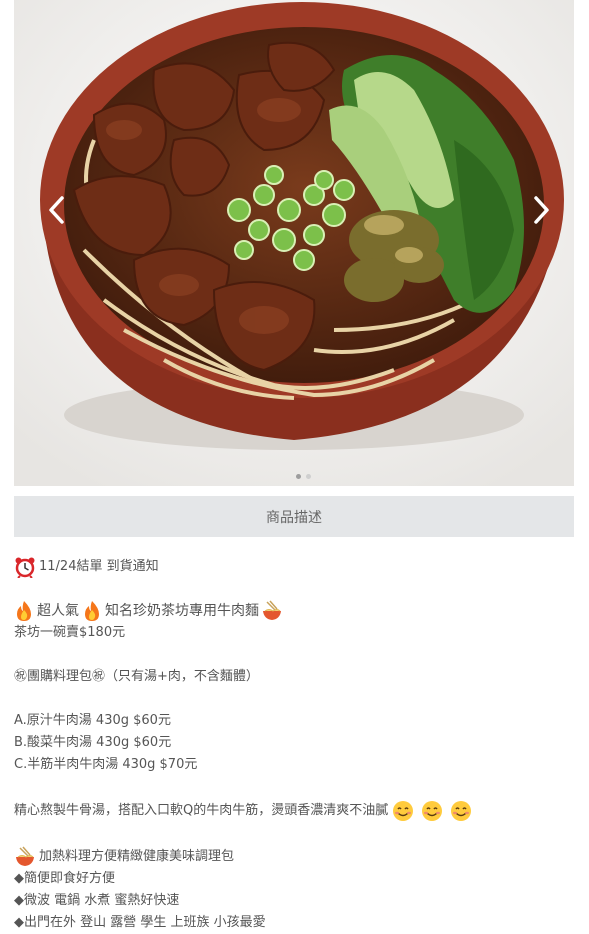 This screenshot has width=589, height=934. What do you see at coordinates (303, 476) in the screenshot?
I see `carousel-pagination` at bounding box center [303, 476].